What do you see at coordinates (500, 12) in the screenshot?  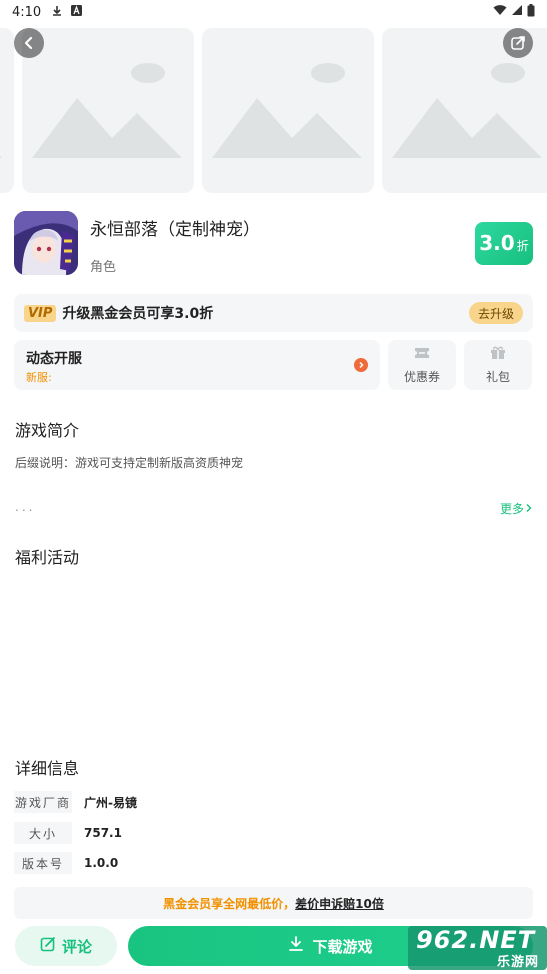 I see `wifi-icon` at bounding box center [500, 12].